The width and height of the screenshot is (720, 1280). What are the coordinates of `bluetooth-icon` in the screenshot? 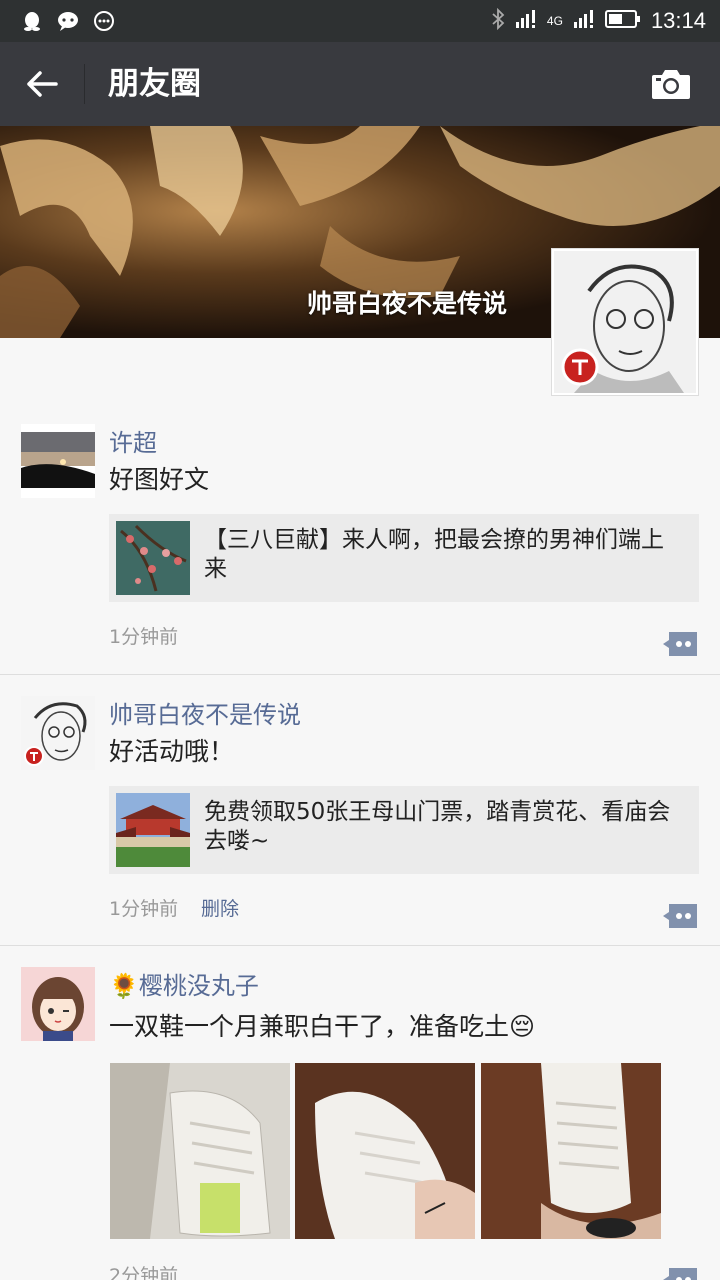 It's located at (498, 20).